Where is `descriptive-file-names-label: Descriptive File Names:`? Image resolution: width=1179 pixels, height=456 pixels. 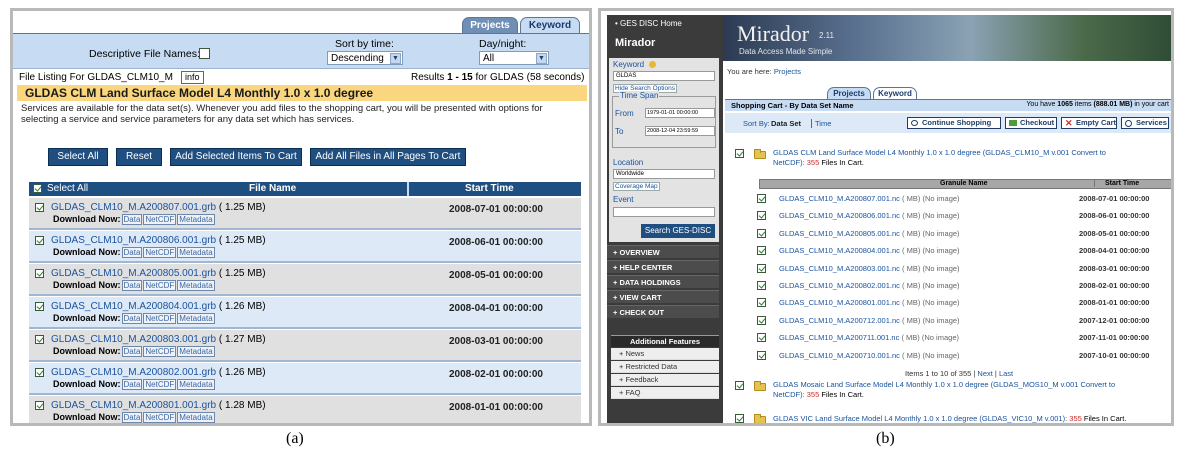
descriptive-file-names-label: Descriptive File Names: is located at coordinates (144, 54).